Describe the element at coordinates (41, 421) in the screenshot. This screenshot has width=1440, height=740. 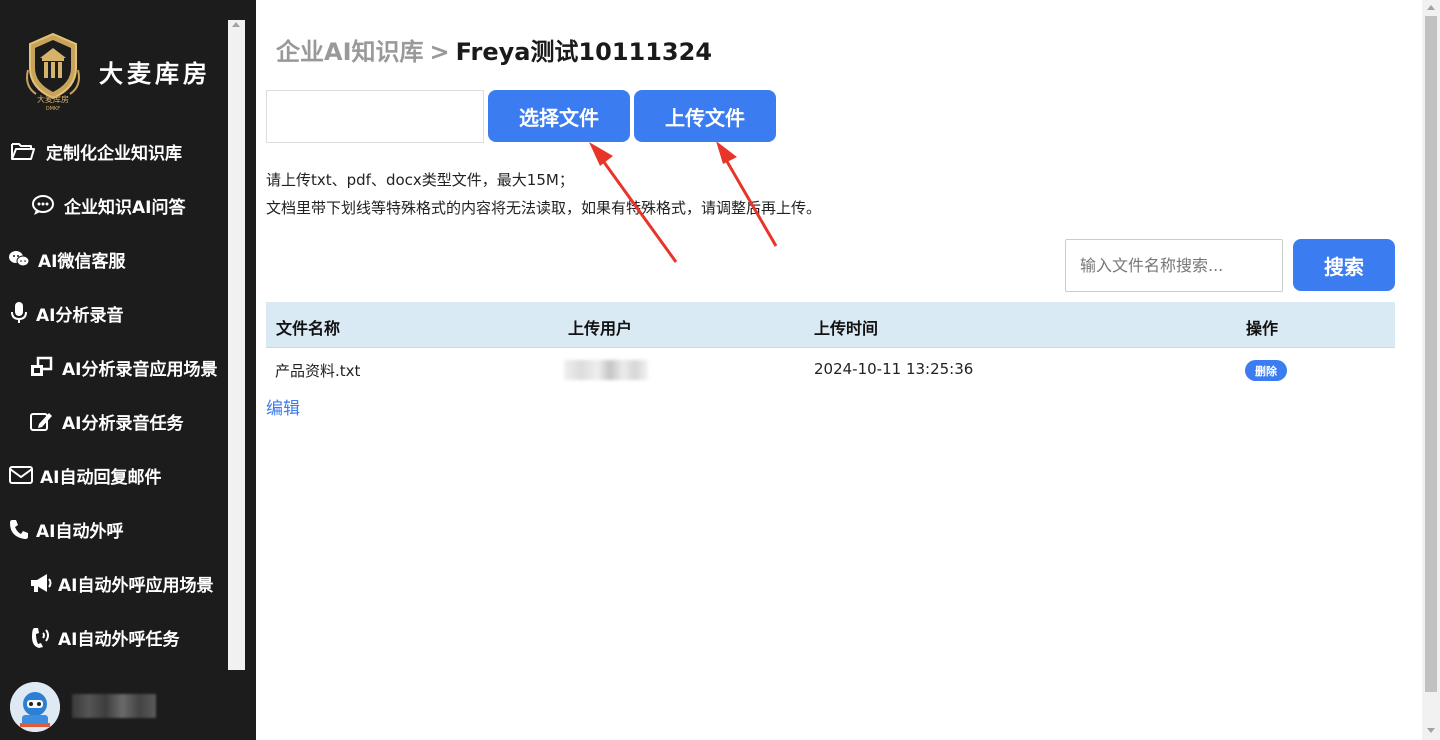
I see `edit-icon` at that location.